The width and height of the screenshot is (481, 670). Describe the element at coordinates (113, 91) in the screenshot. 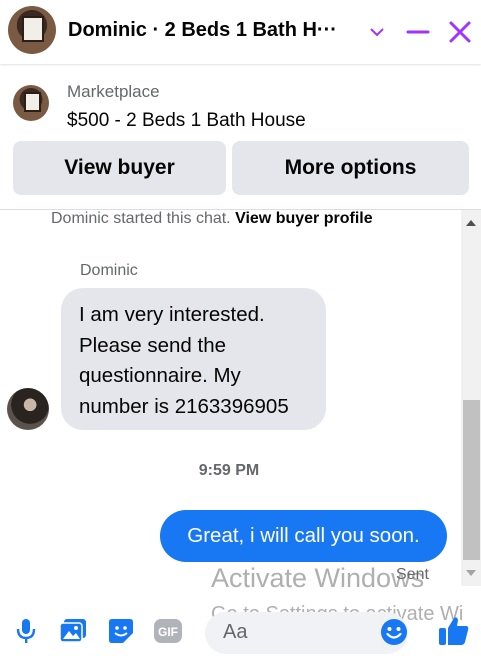

I see `marketplace-label: Marketplace` at that location.